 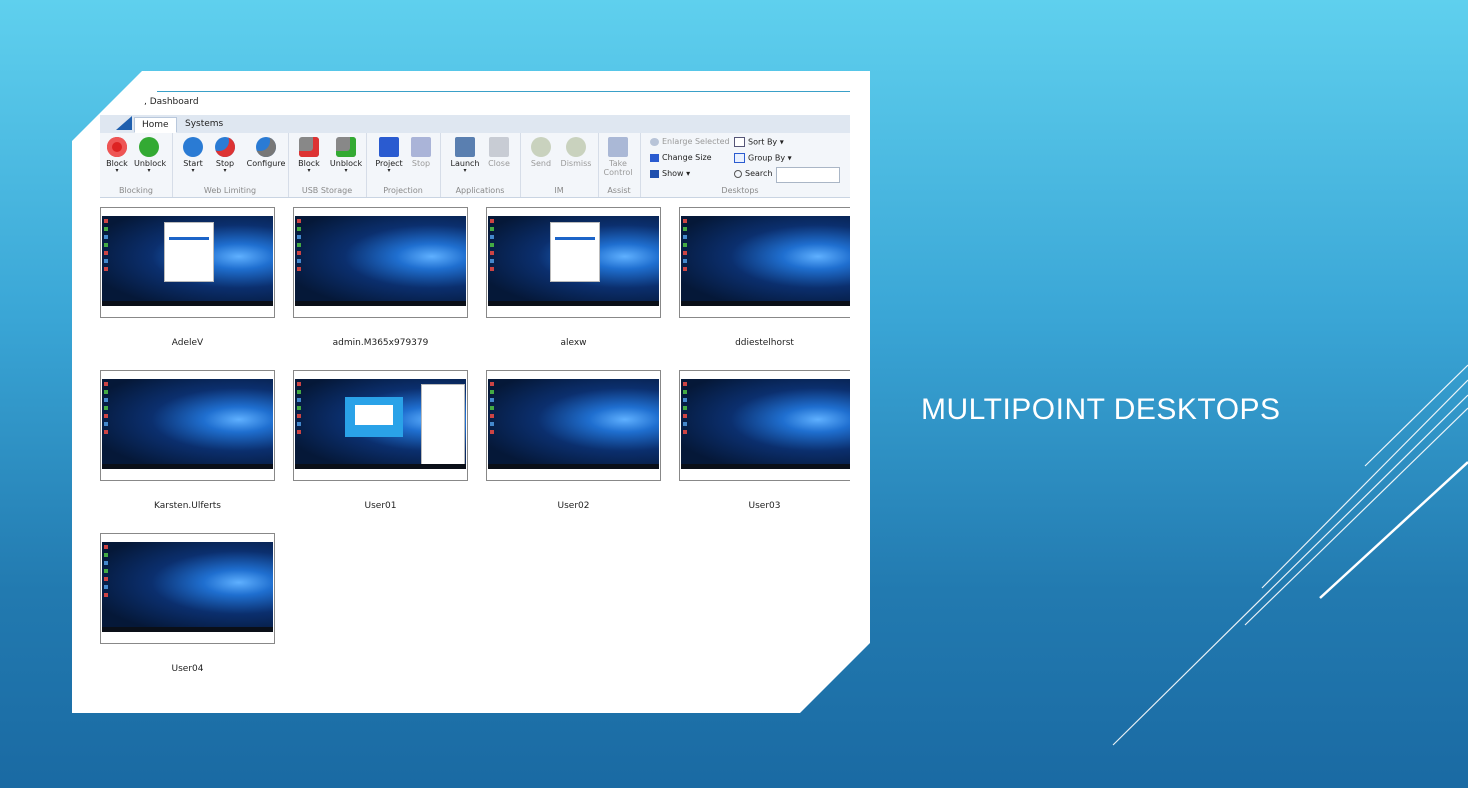 I want to click on desktop-tile: User03, so click(x=764, y=440).